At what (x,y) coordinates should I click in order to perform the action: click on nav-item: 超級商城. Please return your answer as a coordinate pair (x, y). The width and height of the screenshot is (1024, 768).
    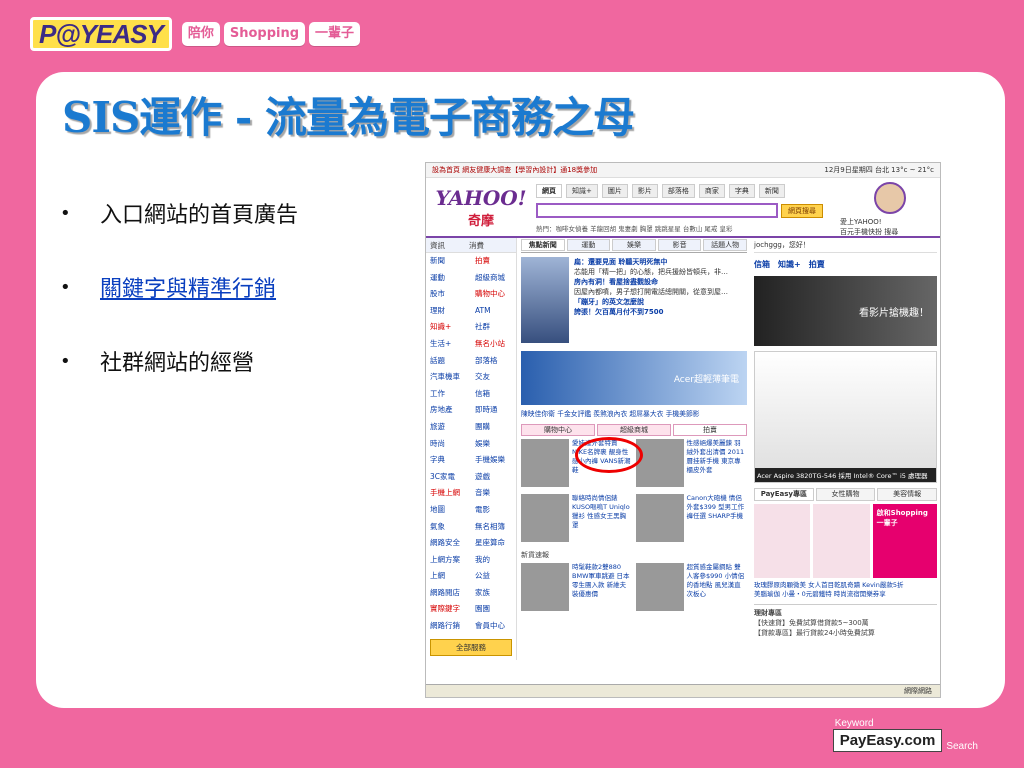
    Looking at the image, I should click on (495, 278).